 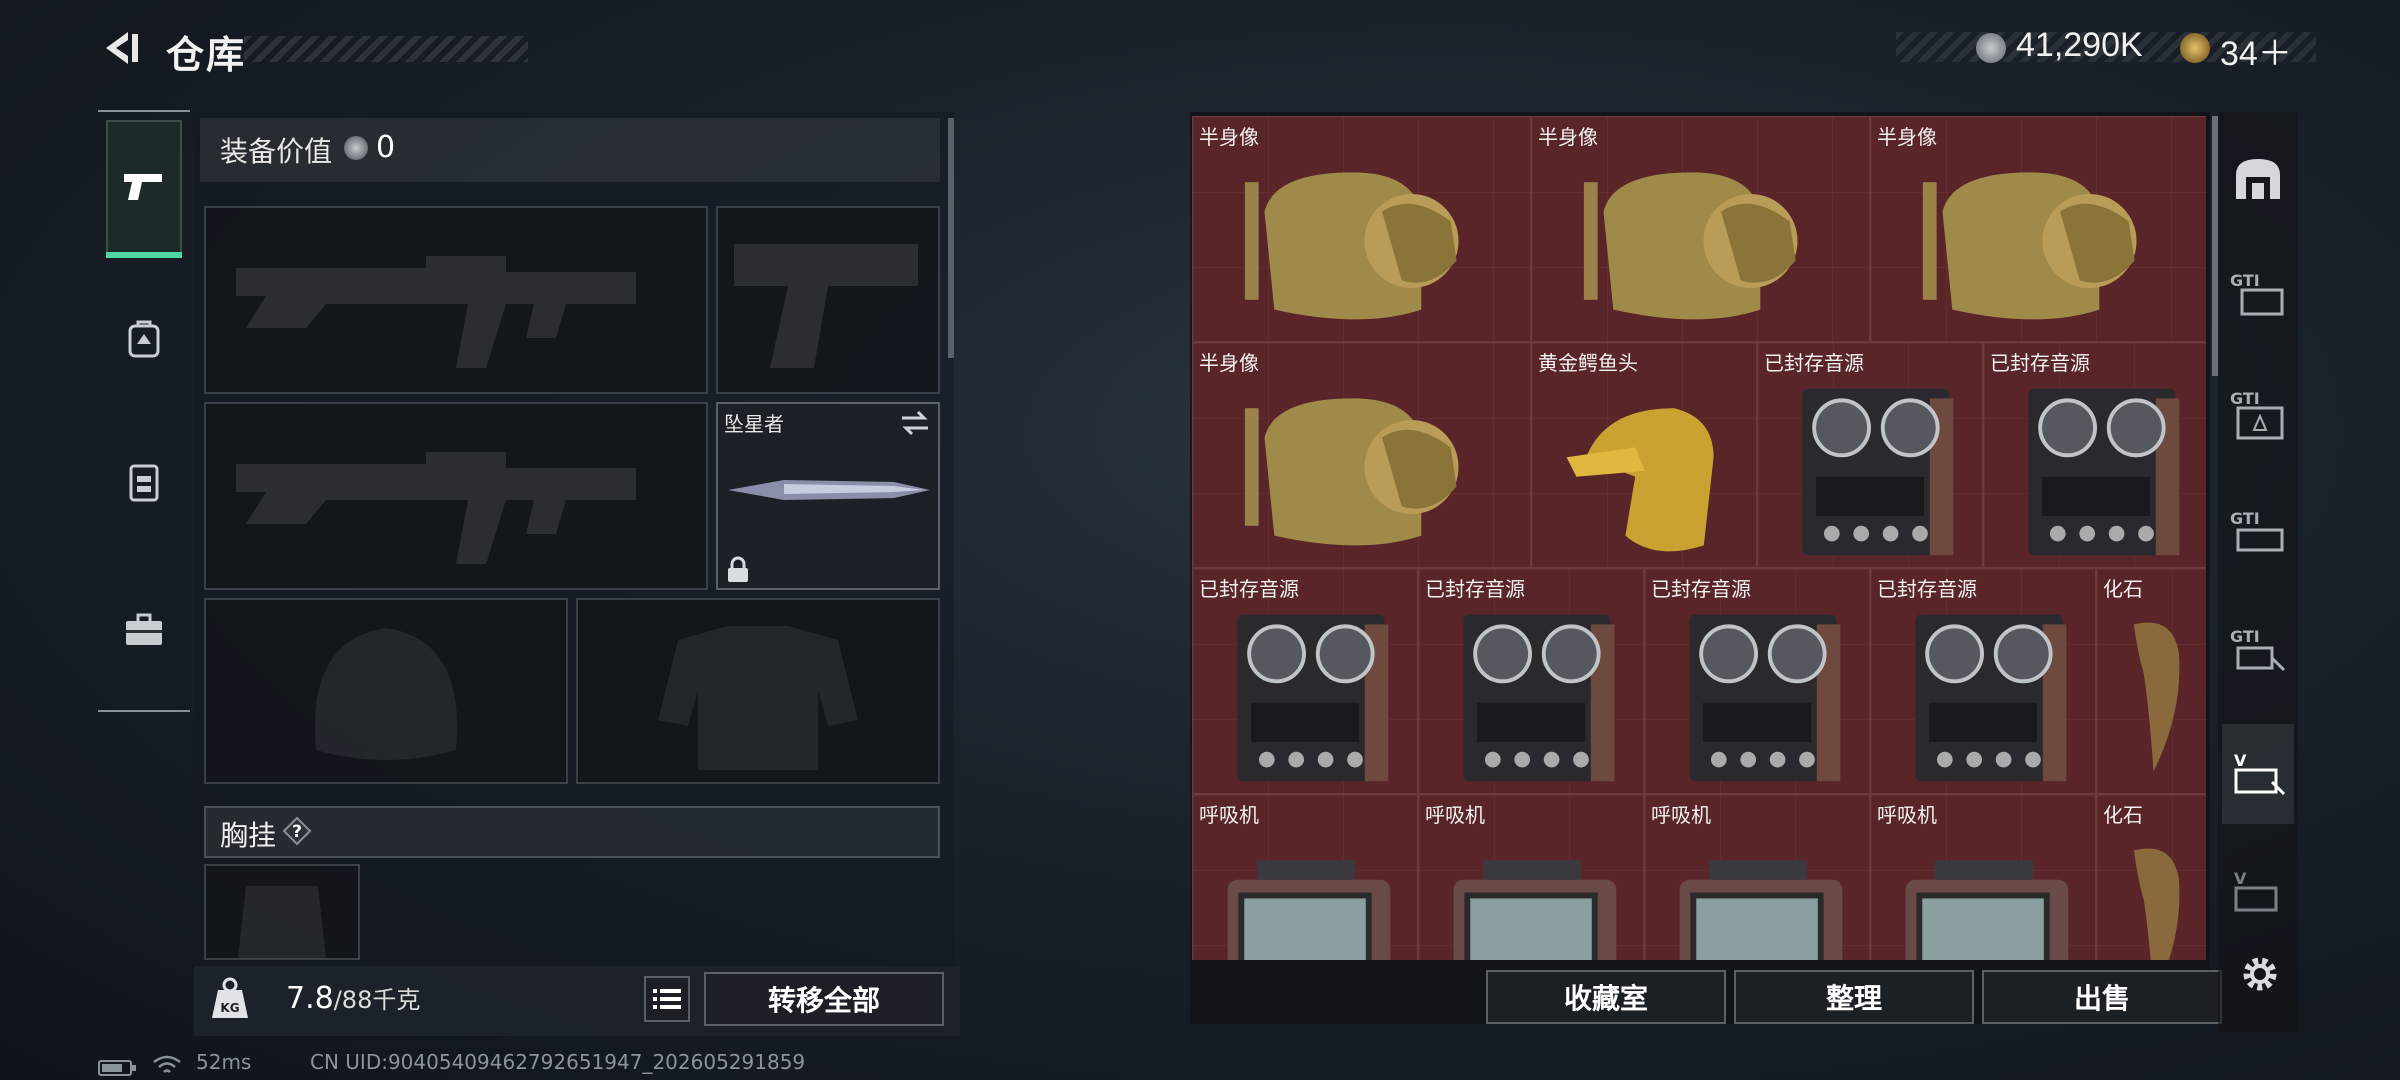 What do you see at coordinates (120, 48) in the screenshot?
I see `back-arrow-icon` at bounding box center [120, 48].